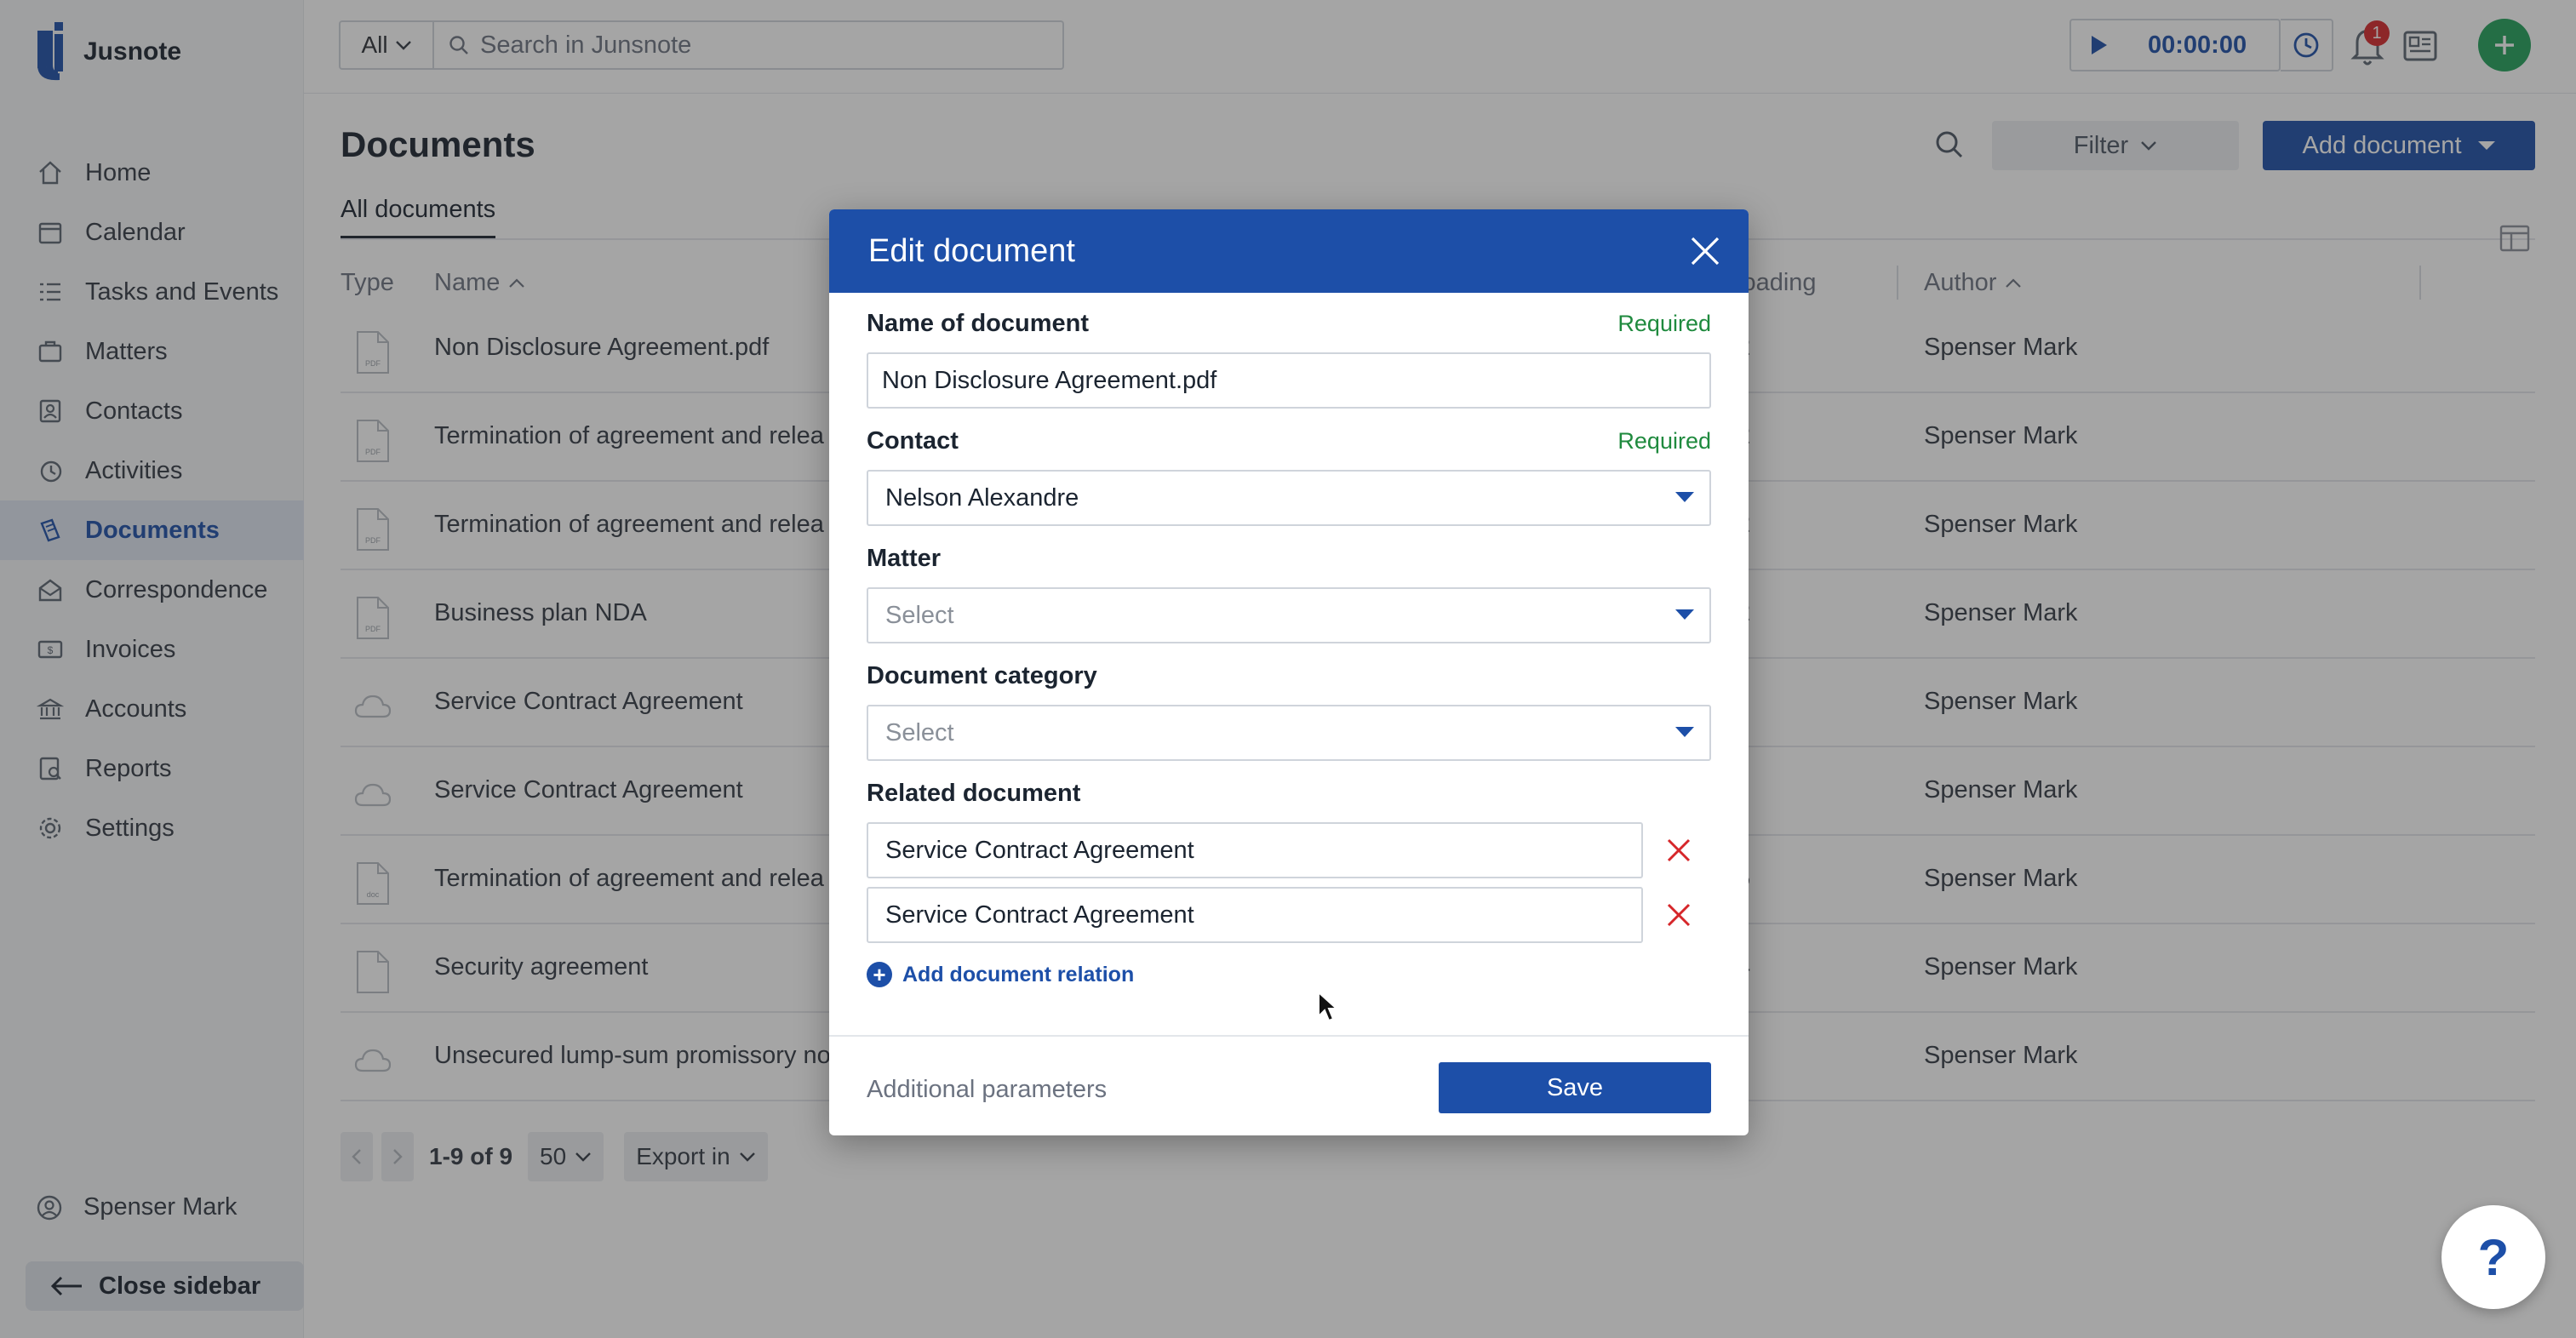 This screenshot has width=2576, height=1338. I want to click on add-relation-label: Add document relation, so click(1018, 974).